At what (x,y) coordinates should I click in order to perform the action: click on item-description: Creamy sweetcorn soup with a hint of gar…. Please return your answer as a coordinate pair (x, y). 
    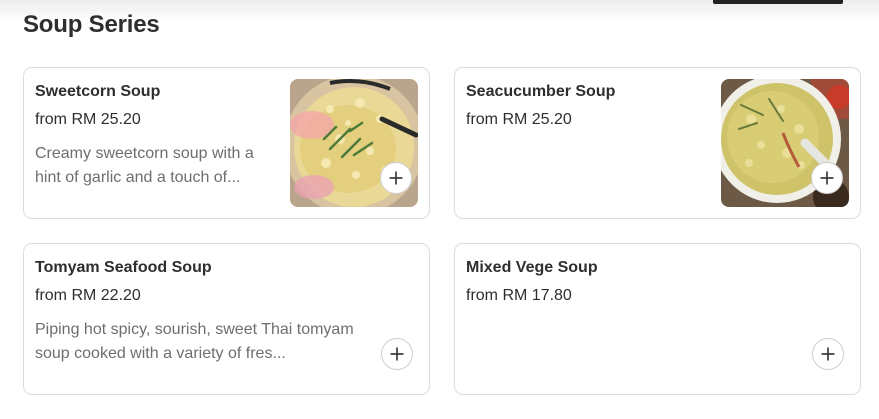
    Looking at the image, I should click on (144, 165).